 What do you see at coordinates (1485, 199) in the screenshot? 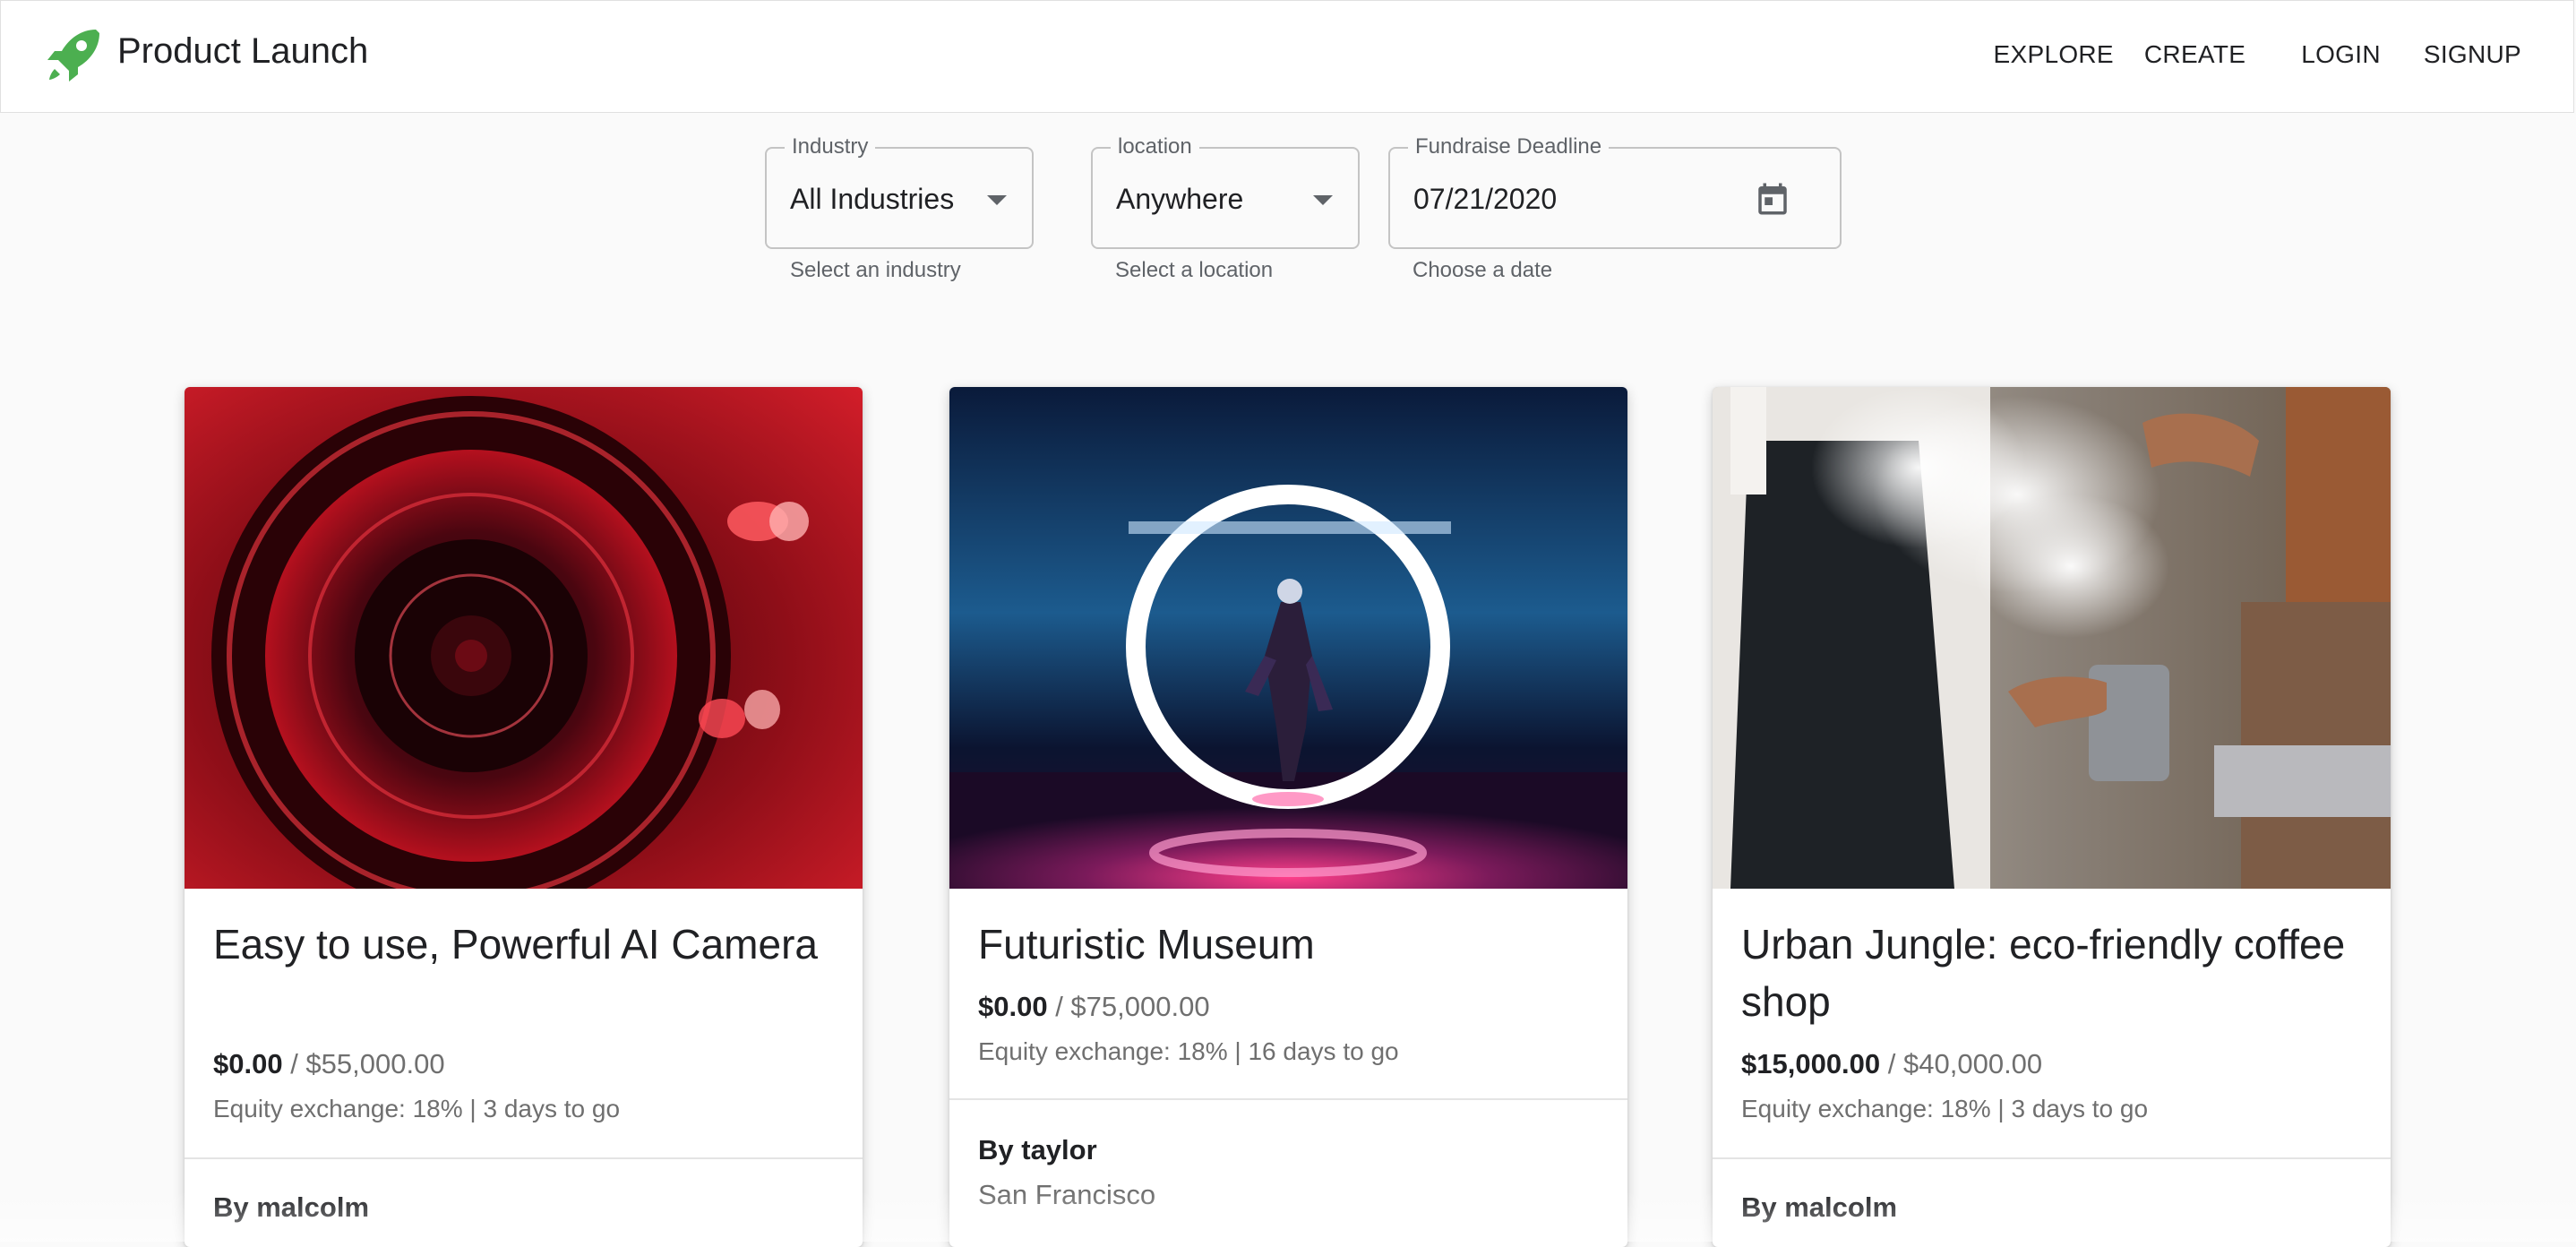
I see `deadline-value: 07/21/2020` at bounding box center [1485, 199].